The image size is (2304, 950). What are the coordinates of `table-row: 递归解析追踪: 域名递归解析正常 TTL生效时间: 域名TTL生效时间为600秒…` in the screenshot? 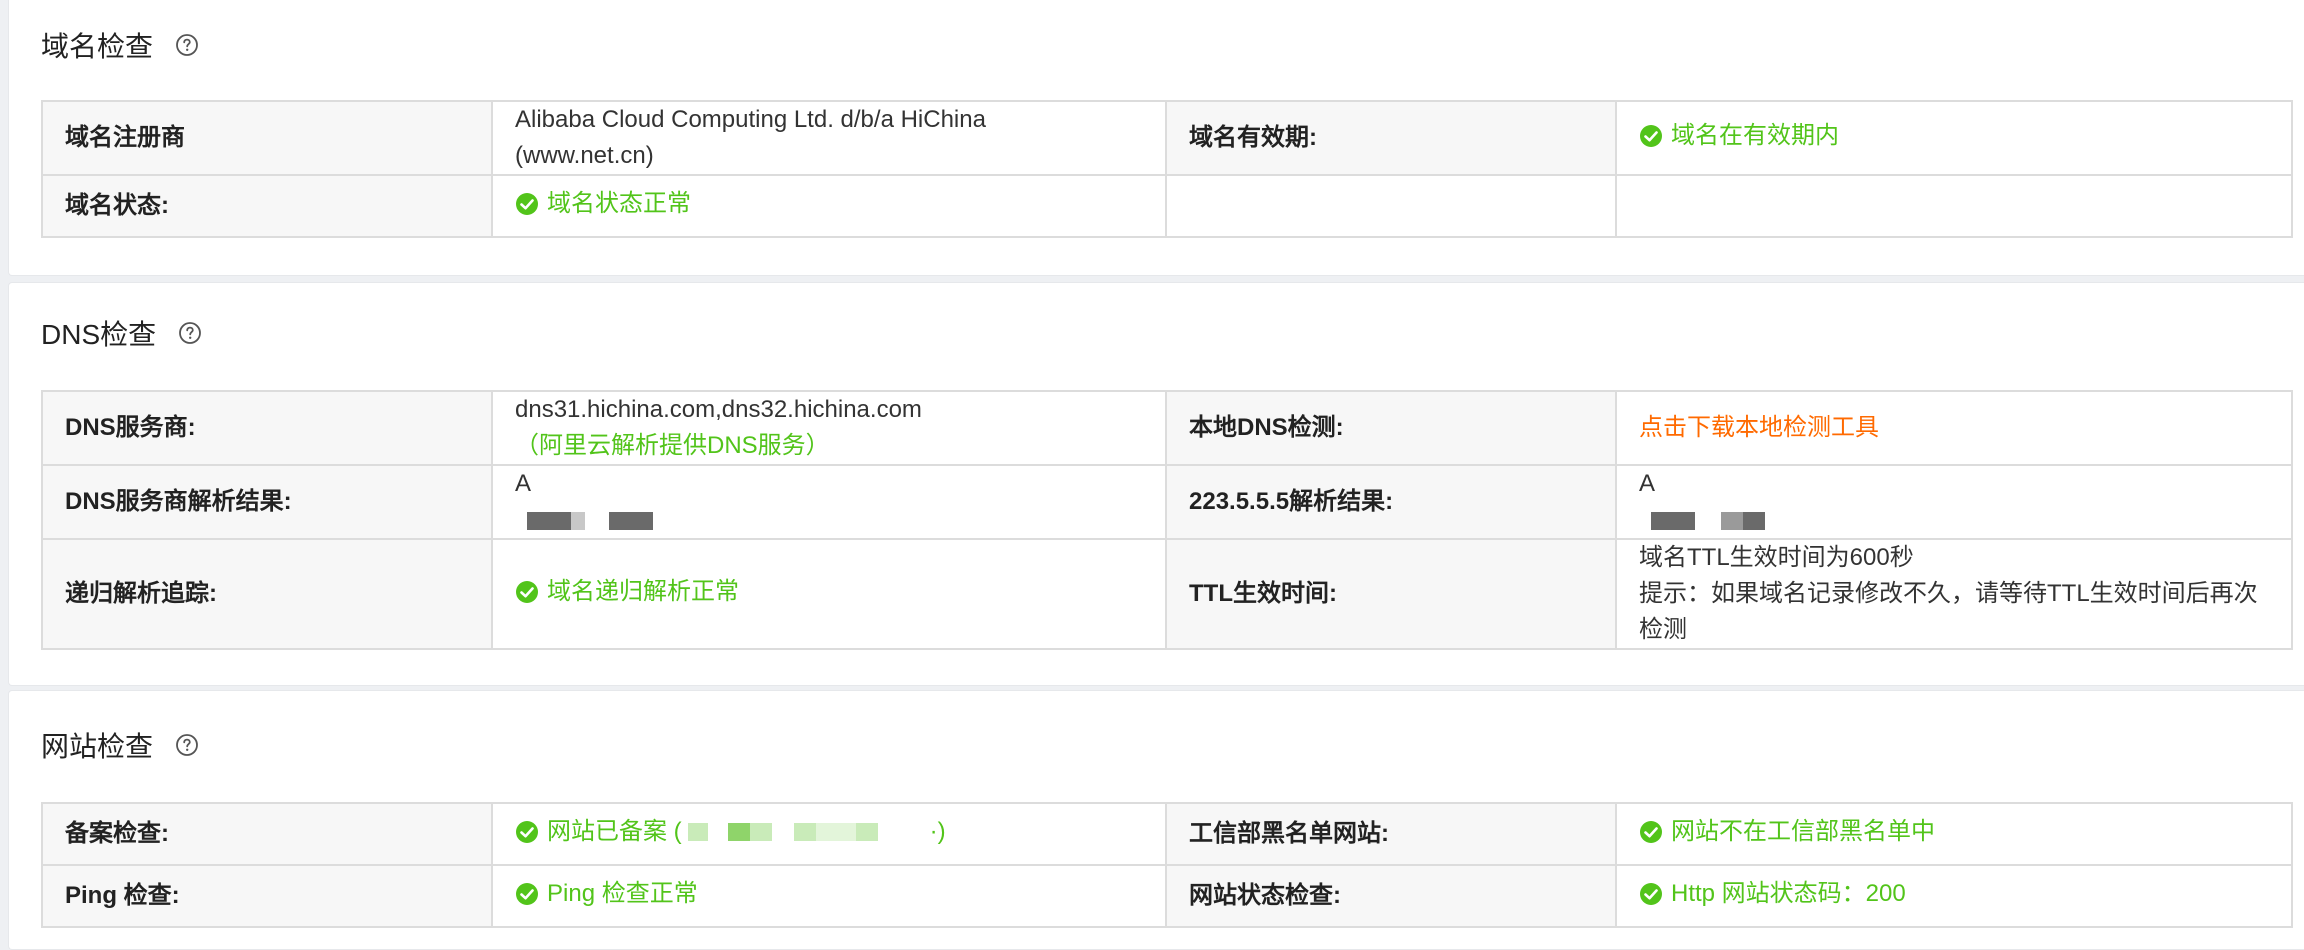 It's located at (1167, 594).